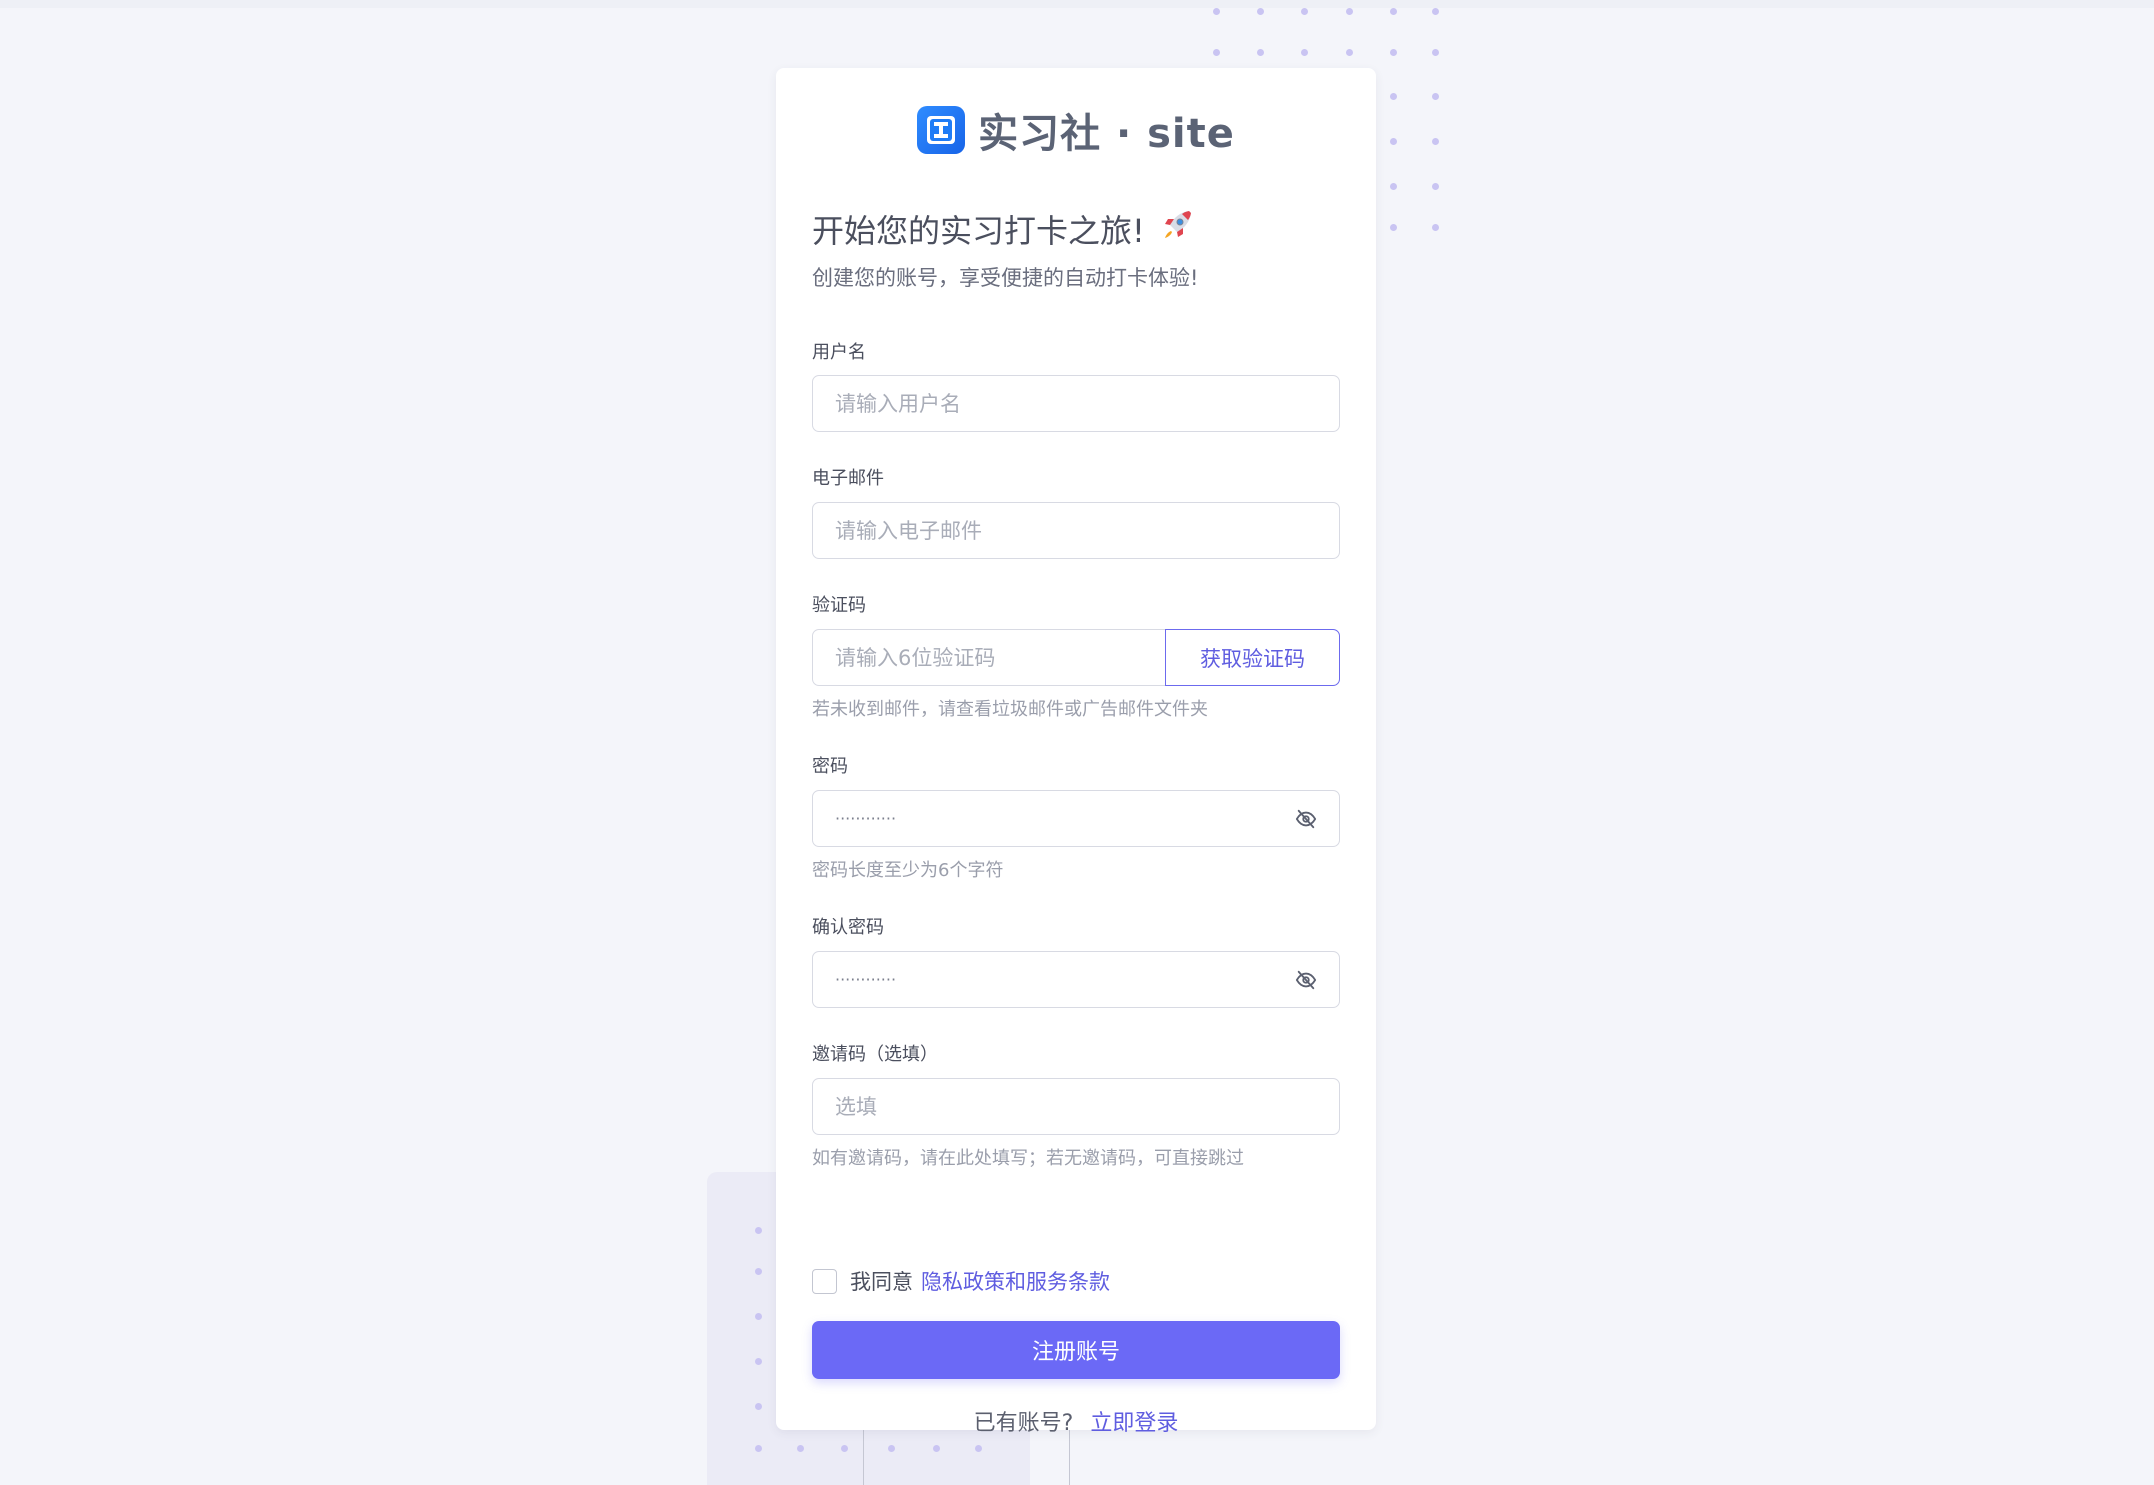 This screenshot has width=2154, height=1485. I want to click on page-subtitle: 创建您的账号，享受便捷的自动打卡体验!, so click(1005, 278).